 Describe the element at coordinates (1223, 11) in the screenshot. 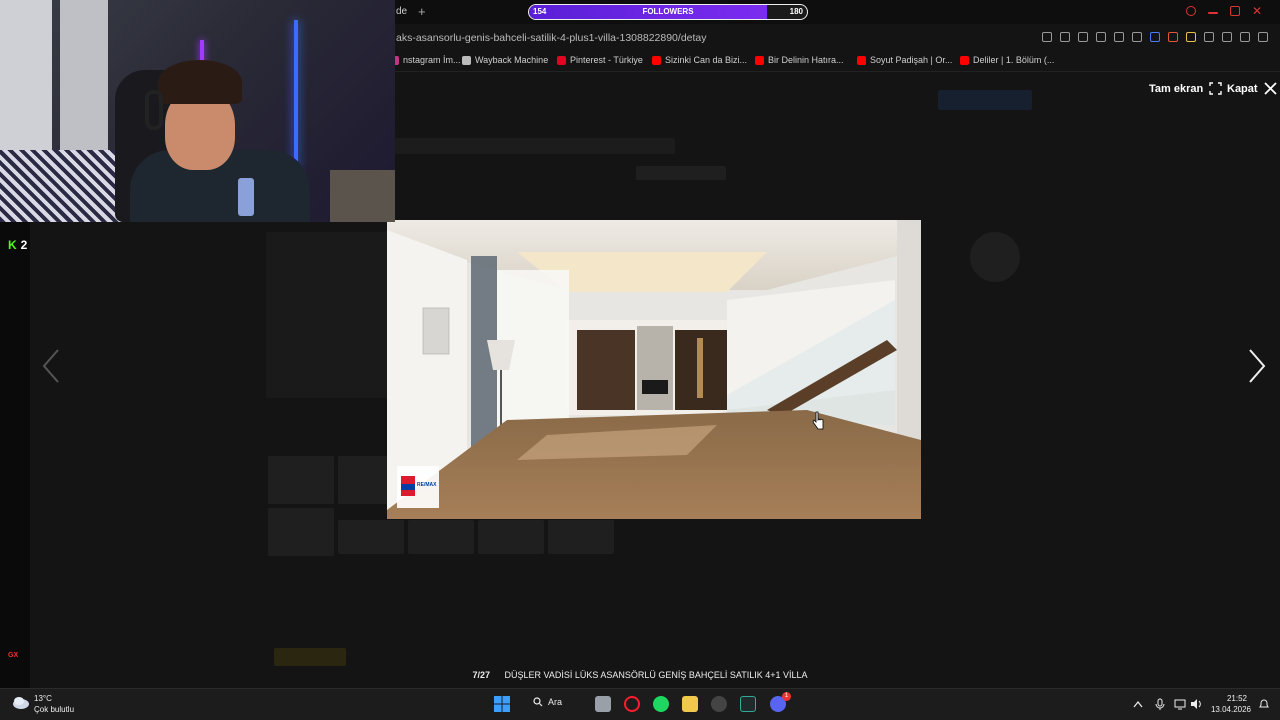

I see `window-controls: ✕` at that location.